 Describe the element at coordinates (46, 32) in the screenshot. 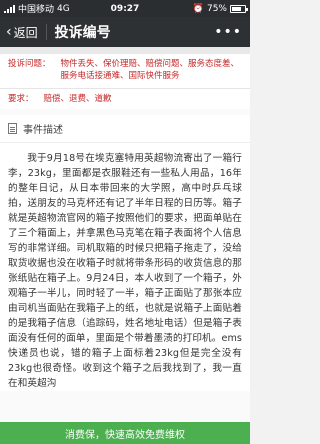

I see `nav-divider` at that location.